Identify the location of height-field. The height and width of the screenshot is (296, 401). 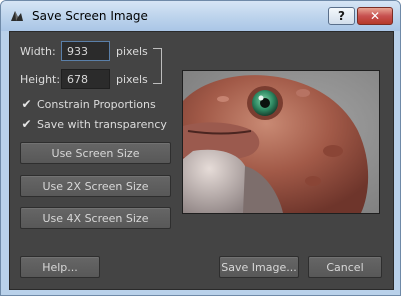
(85, 79).